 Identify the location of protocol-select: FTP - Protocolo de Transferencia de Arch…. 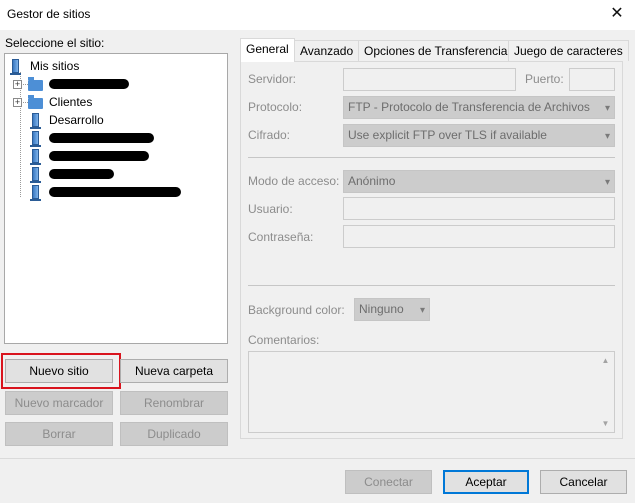
(479, 107).